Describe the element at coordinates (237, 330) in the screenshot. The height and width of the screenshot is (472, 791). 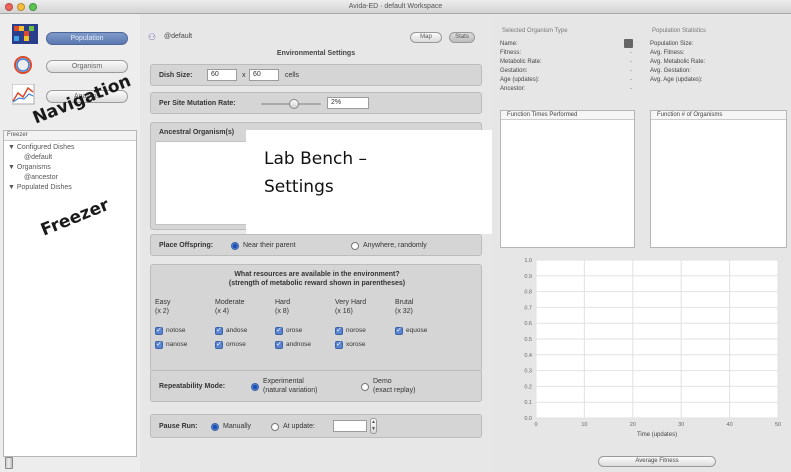
I see `resource-label: andose` at that location.